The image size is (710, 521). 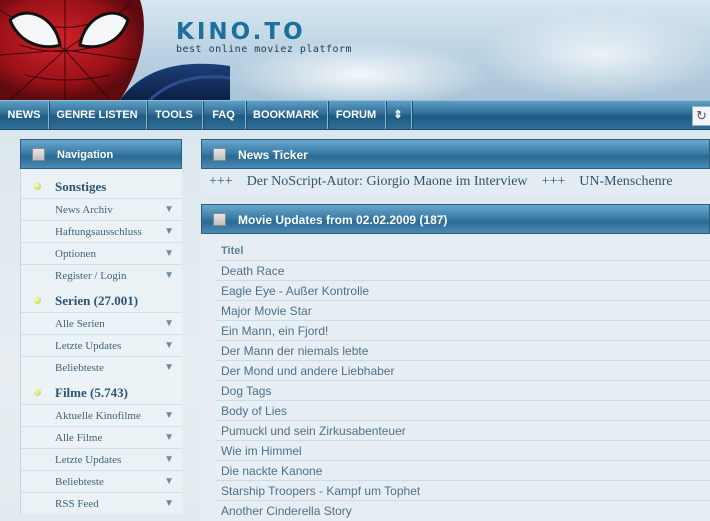 I want to click on sidebar-item-filme-beliebteste: Beliebteste ▼, so click(x=101, y=481).